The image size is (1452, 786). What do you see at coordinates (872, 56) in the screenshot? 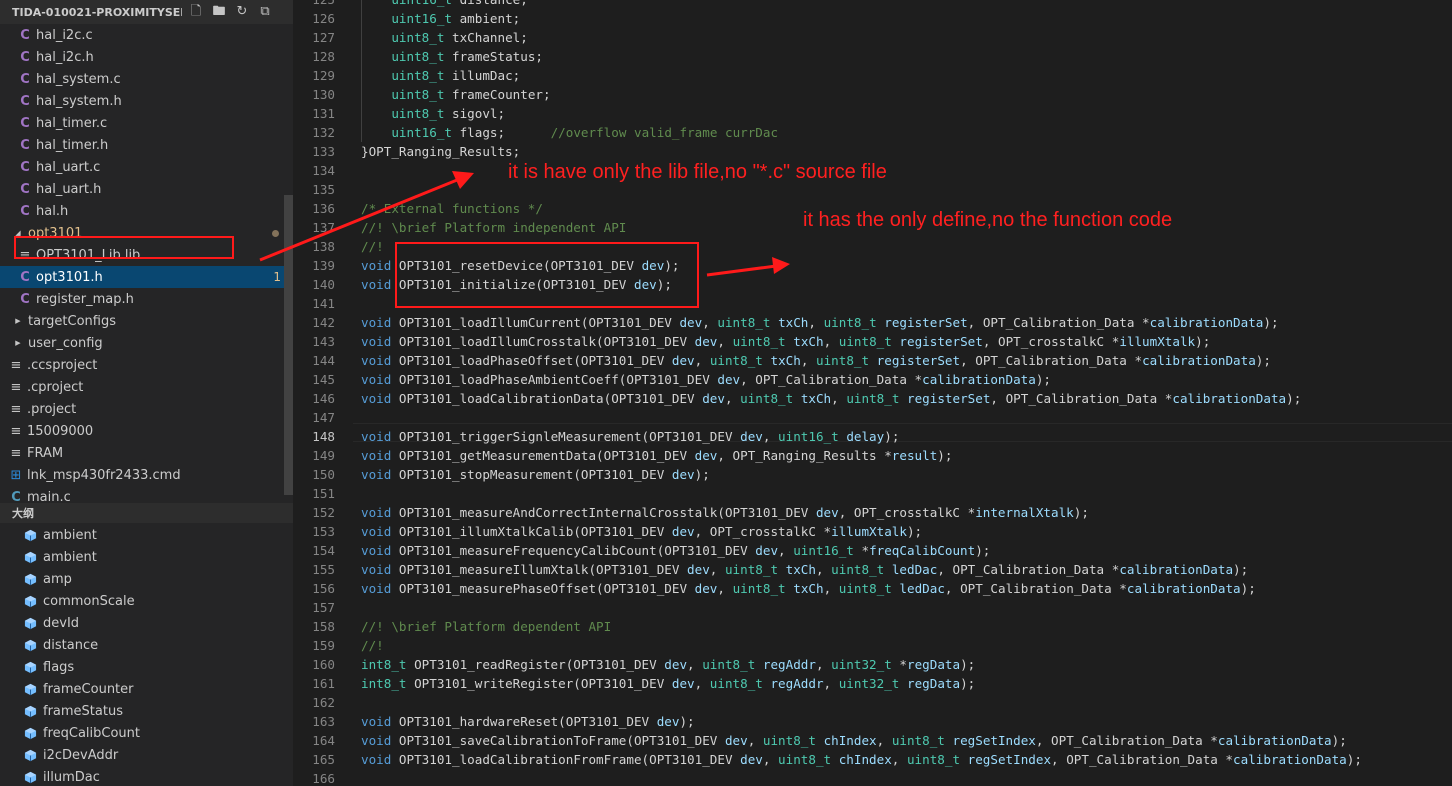
I see `code-line: 128 uint8_t frameStatus;` at bounding box center [872, 56].